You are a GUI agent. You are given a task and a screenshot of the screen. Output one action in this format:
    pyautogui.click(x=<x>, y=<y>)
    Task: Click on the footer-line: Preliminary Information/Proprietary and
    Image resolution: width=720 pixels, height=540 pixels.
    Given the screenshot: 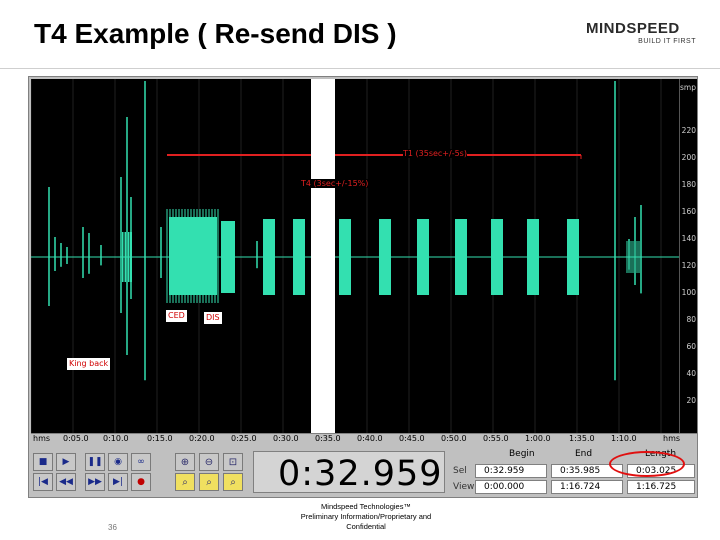 What is the action you would take?
    pyautogui.click(x=366, y=516)
    